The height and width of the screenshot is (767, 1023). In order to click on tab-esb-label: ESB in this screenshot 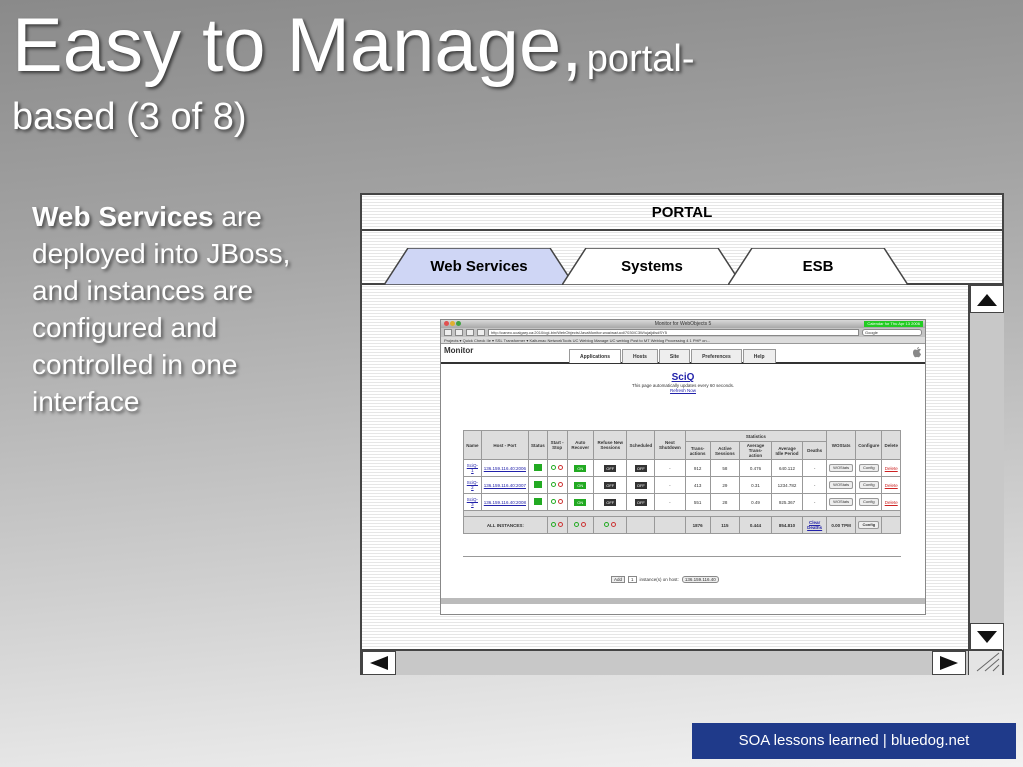, I will do `click(818, 266)`.